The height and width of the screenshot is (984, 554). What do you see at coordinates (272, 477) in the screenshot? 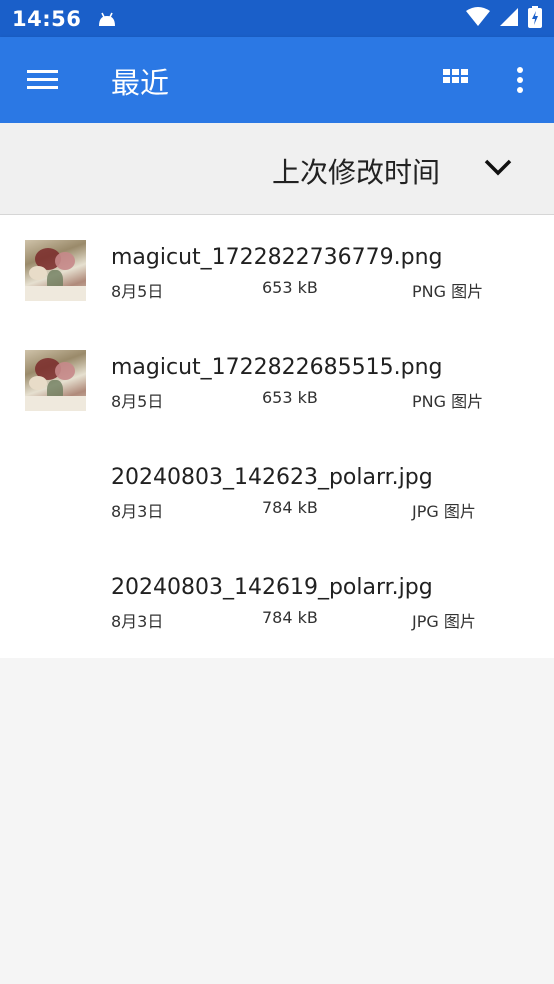
I see `file-name: 20240803_142623_polarr.jpg` at bounding box center [272, 477].